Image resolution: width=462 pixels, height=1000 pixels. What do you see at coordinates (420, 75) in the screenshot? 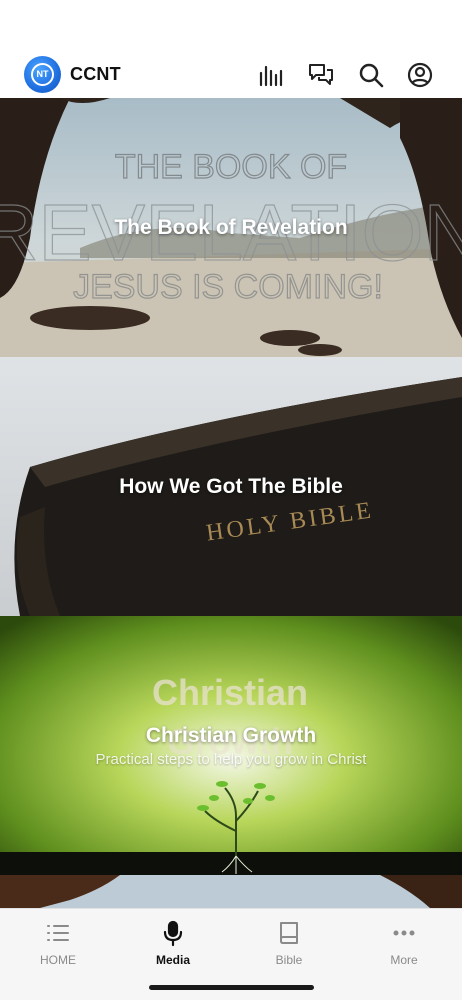
I see `profile-icon` at bounding box center [420, 75].